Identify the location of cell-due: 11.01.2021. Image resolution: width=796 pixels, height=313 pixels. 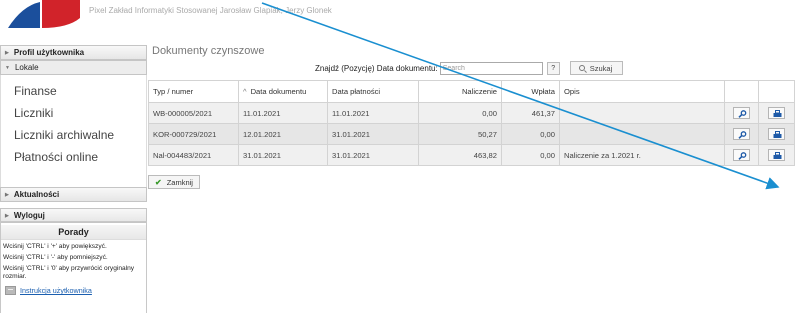
(373, 113).